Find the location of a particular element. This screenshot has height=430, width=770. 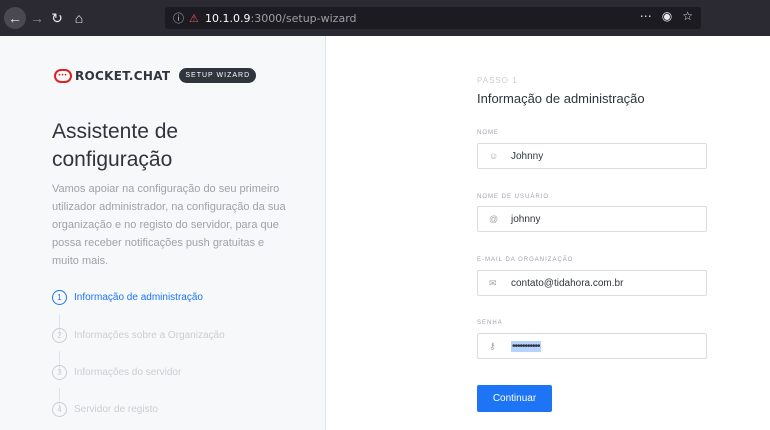

email-value: contato@tidahora.com.br is located at coordinates (567, 283).